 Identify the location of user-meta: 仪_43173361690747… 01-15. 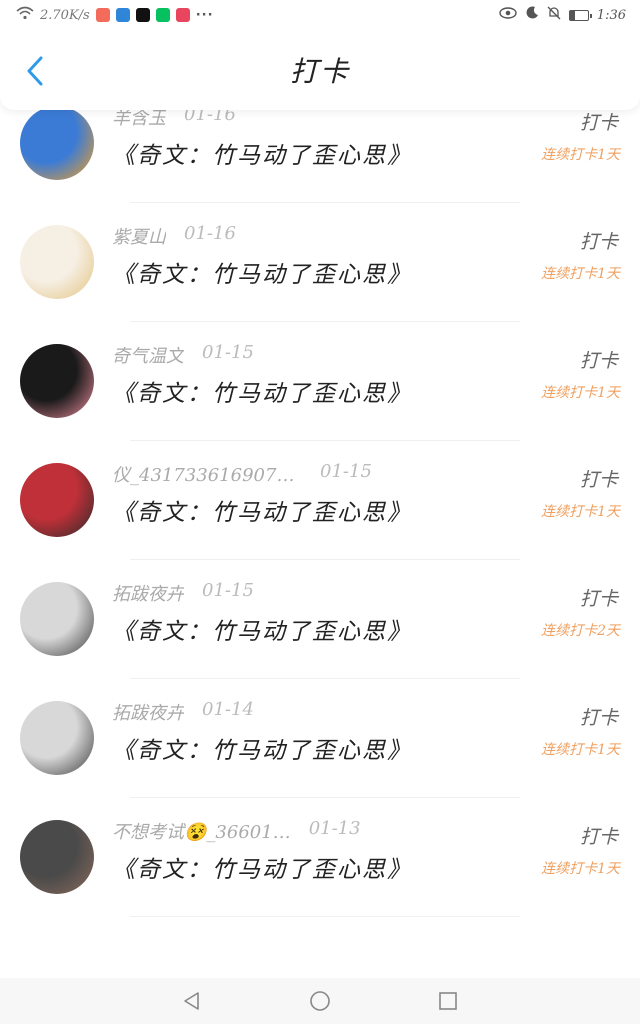
(242, 474).